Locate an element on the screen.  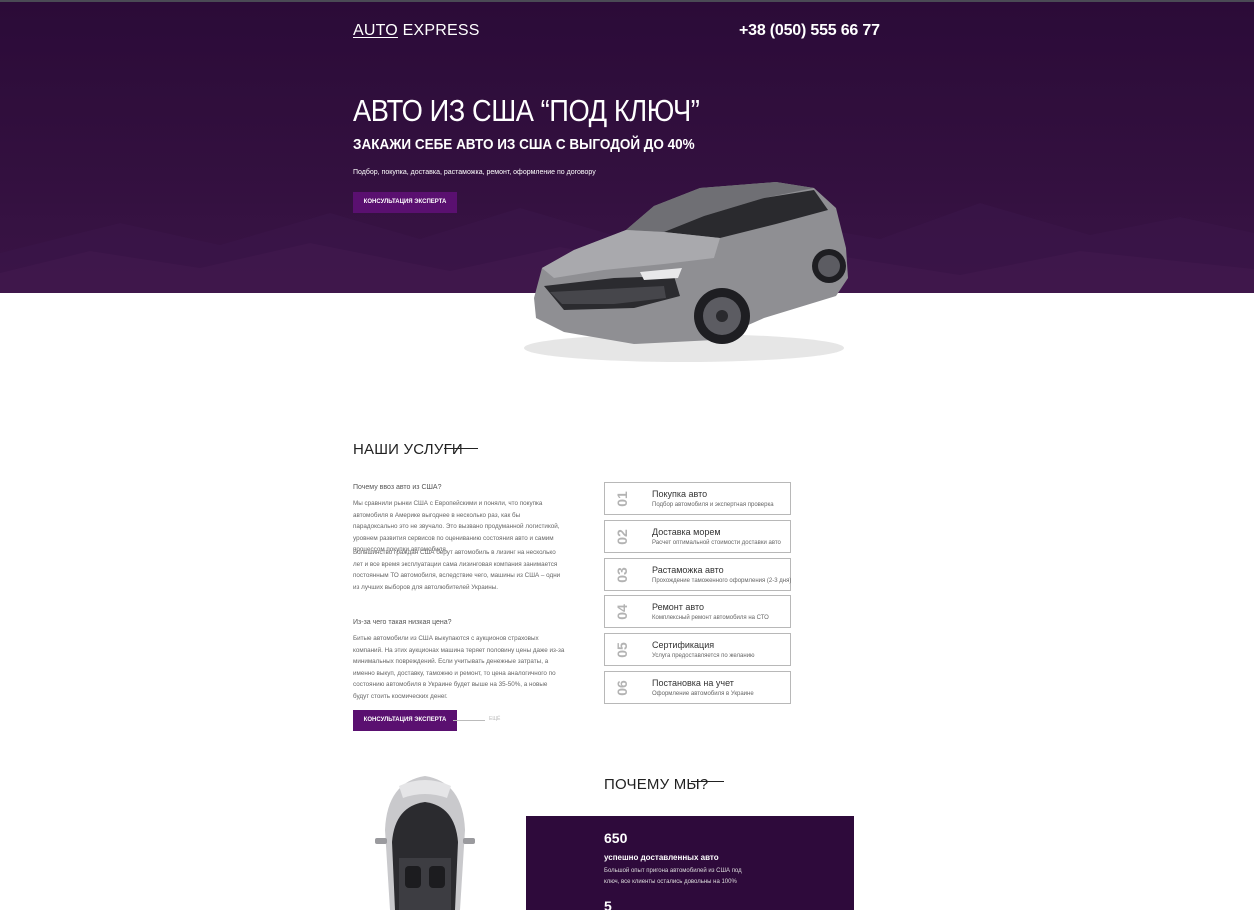
services-title: НАШИ УСЛУГИ is located at coordinates (408, 449).